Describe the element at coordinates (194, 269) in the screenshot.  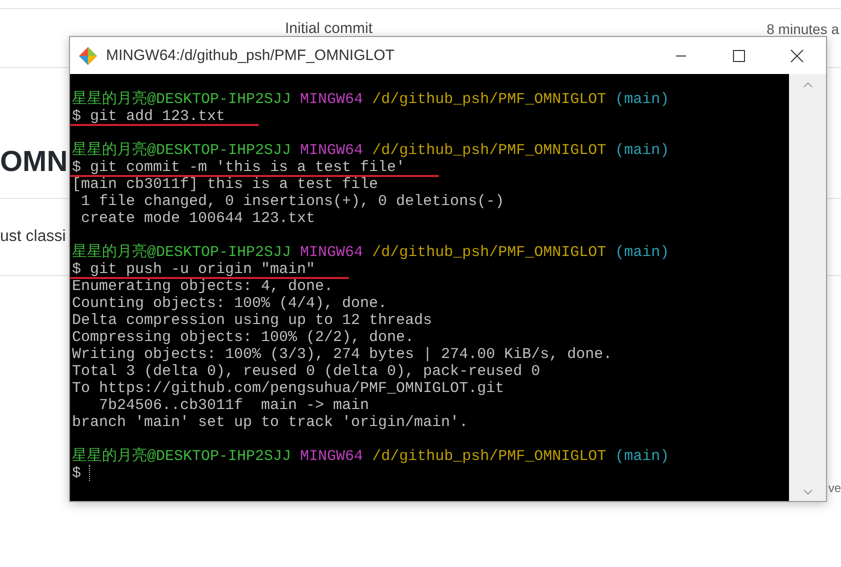
I see `command-text: $ git push -u origin "main"` at that location.